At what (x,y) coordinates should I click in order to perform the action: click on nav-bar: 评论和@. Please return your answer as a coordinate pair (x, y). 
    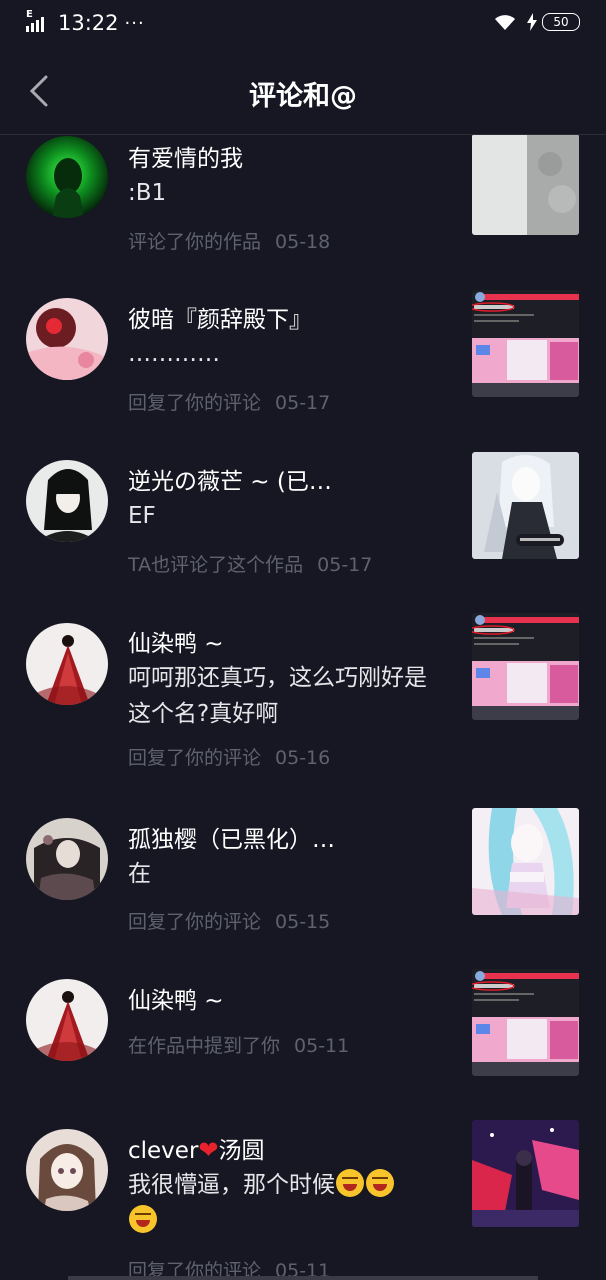
    Looking at the image, I should click on (303, 91).